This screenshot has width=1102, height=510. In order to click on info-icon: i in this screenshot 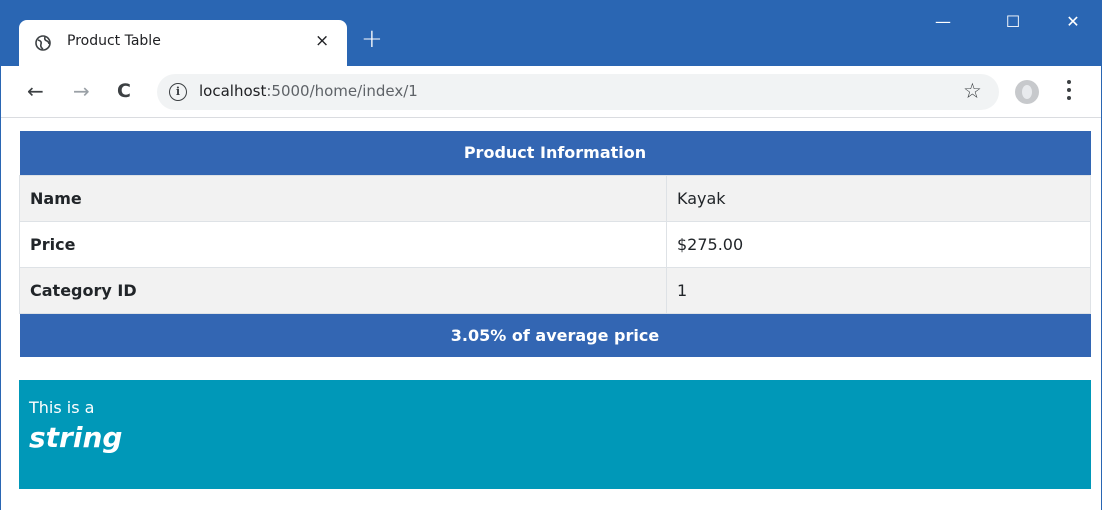, I will do `click(178, 92)`.